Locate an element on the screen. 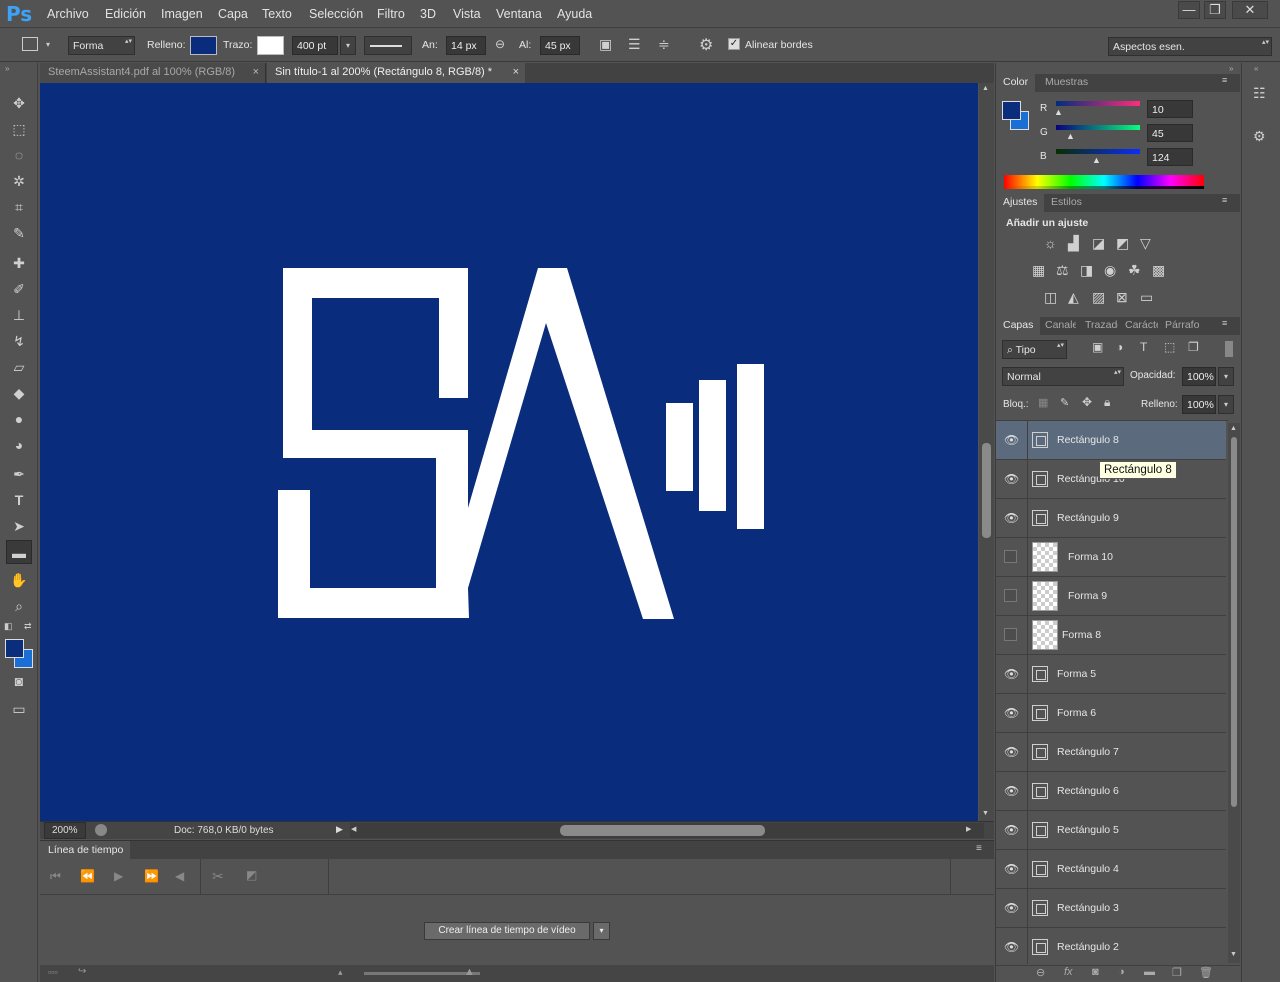 The width and height of the screenshot is (1280, 982). layer-row: 👁︎ Rectángulo 2 is located at coordinates (1111, 946).